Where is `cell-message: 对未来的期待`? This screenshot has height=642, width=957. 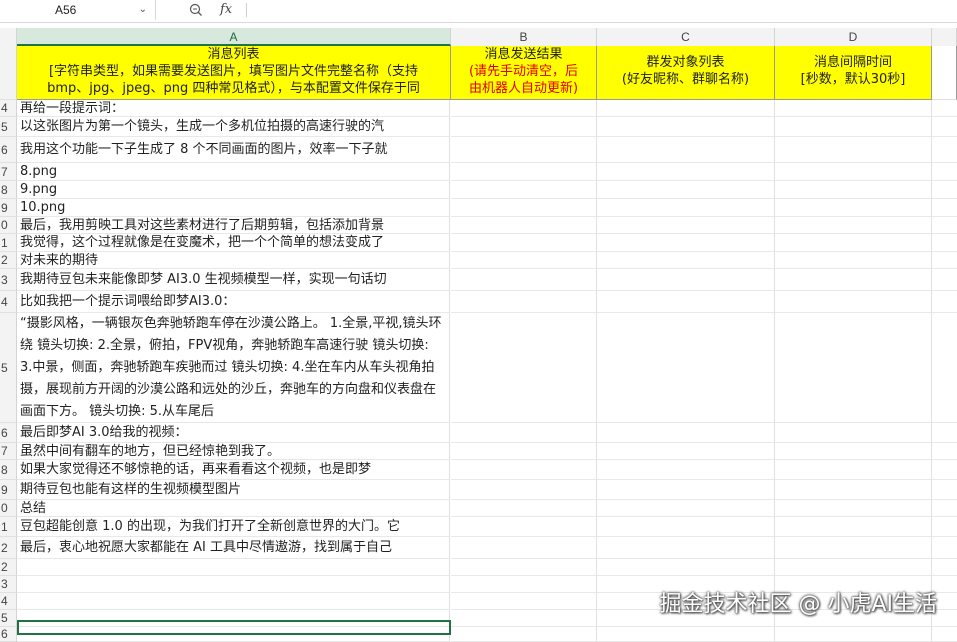
cell-message: 对未来的期待 is located at coordinates (233, 260).